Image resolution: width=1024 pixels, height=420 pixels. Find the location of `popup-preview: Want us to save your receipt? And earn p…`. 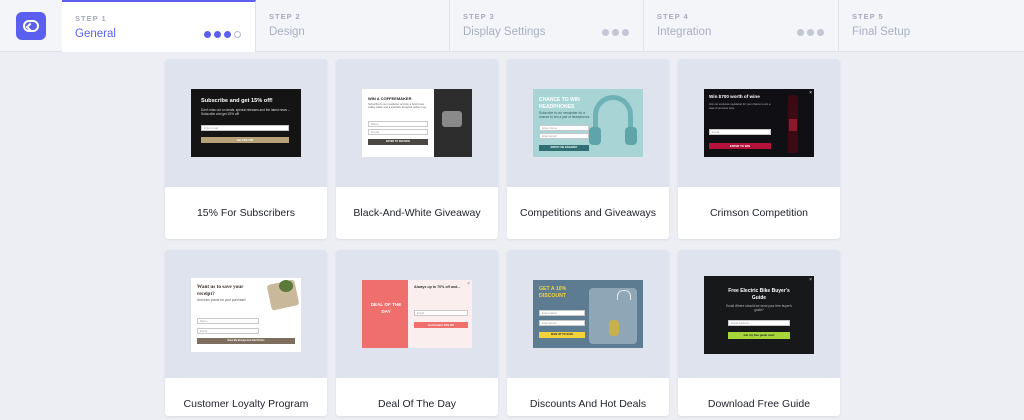

popup-preview: Want us to save your receipt? And earn p… is located at coordinates (246, 315).